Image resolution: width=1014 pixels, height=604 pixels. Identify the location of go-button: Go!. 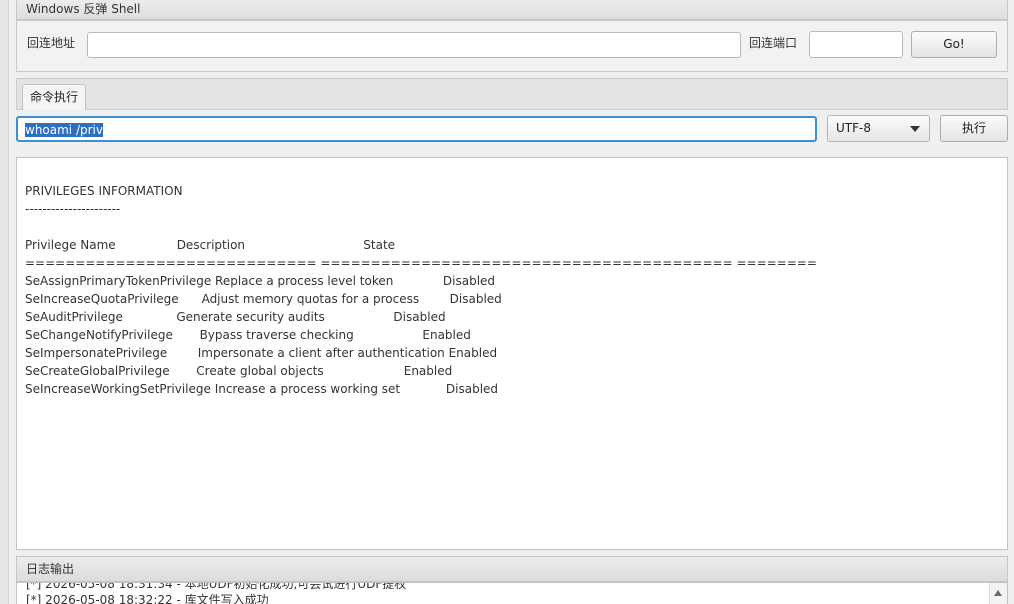
(954, 44).